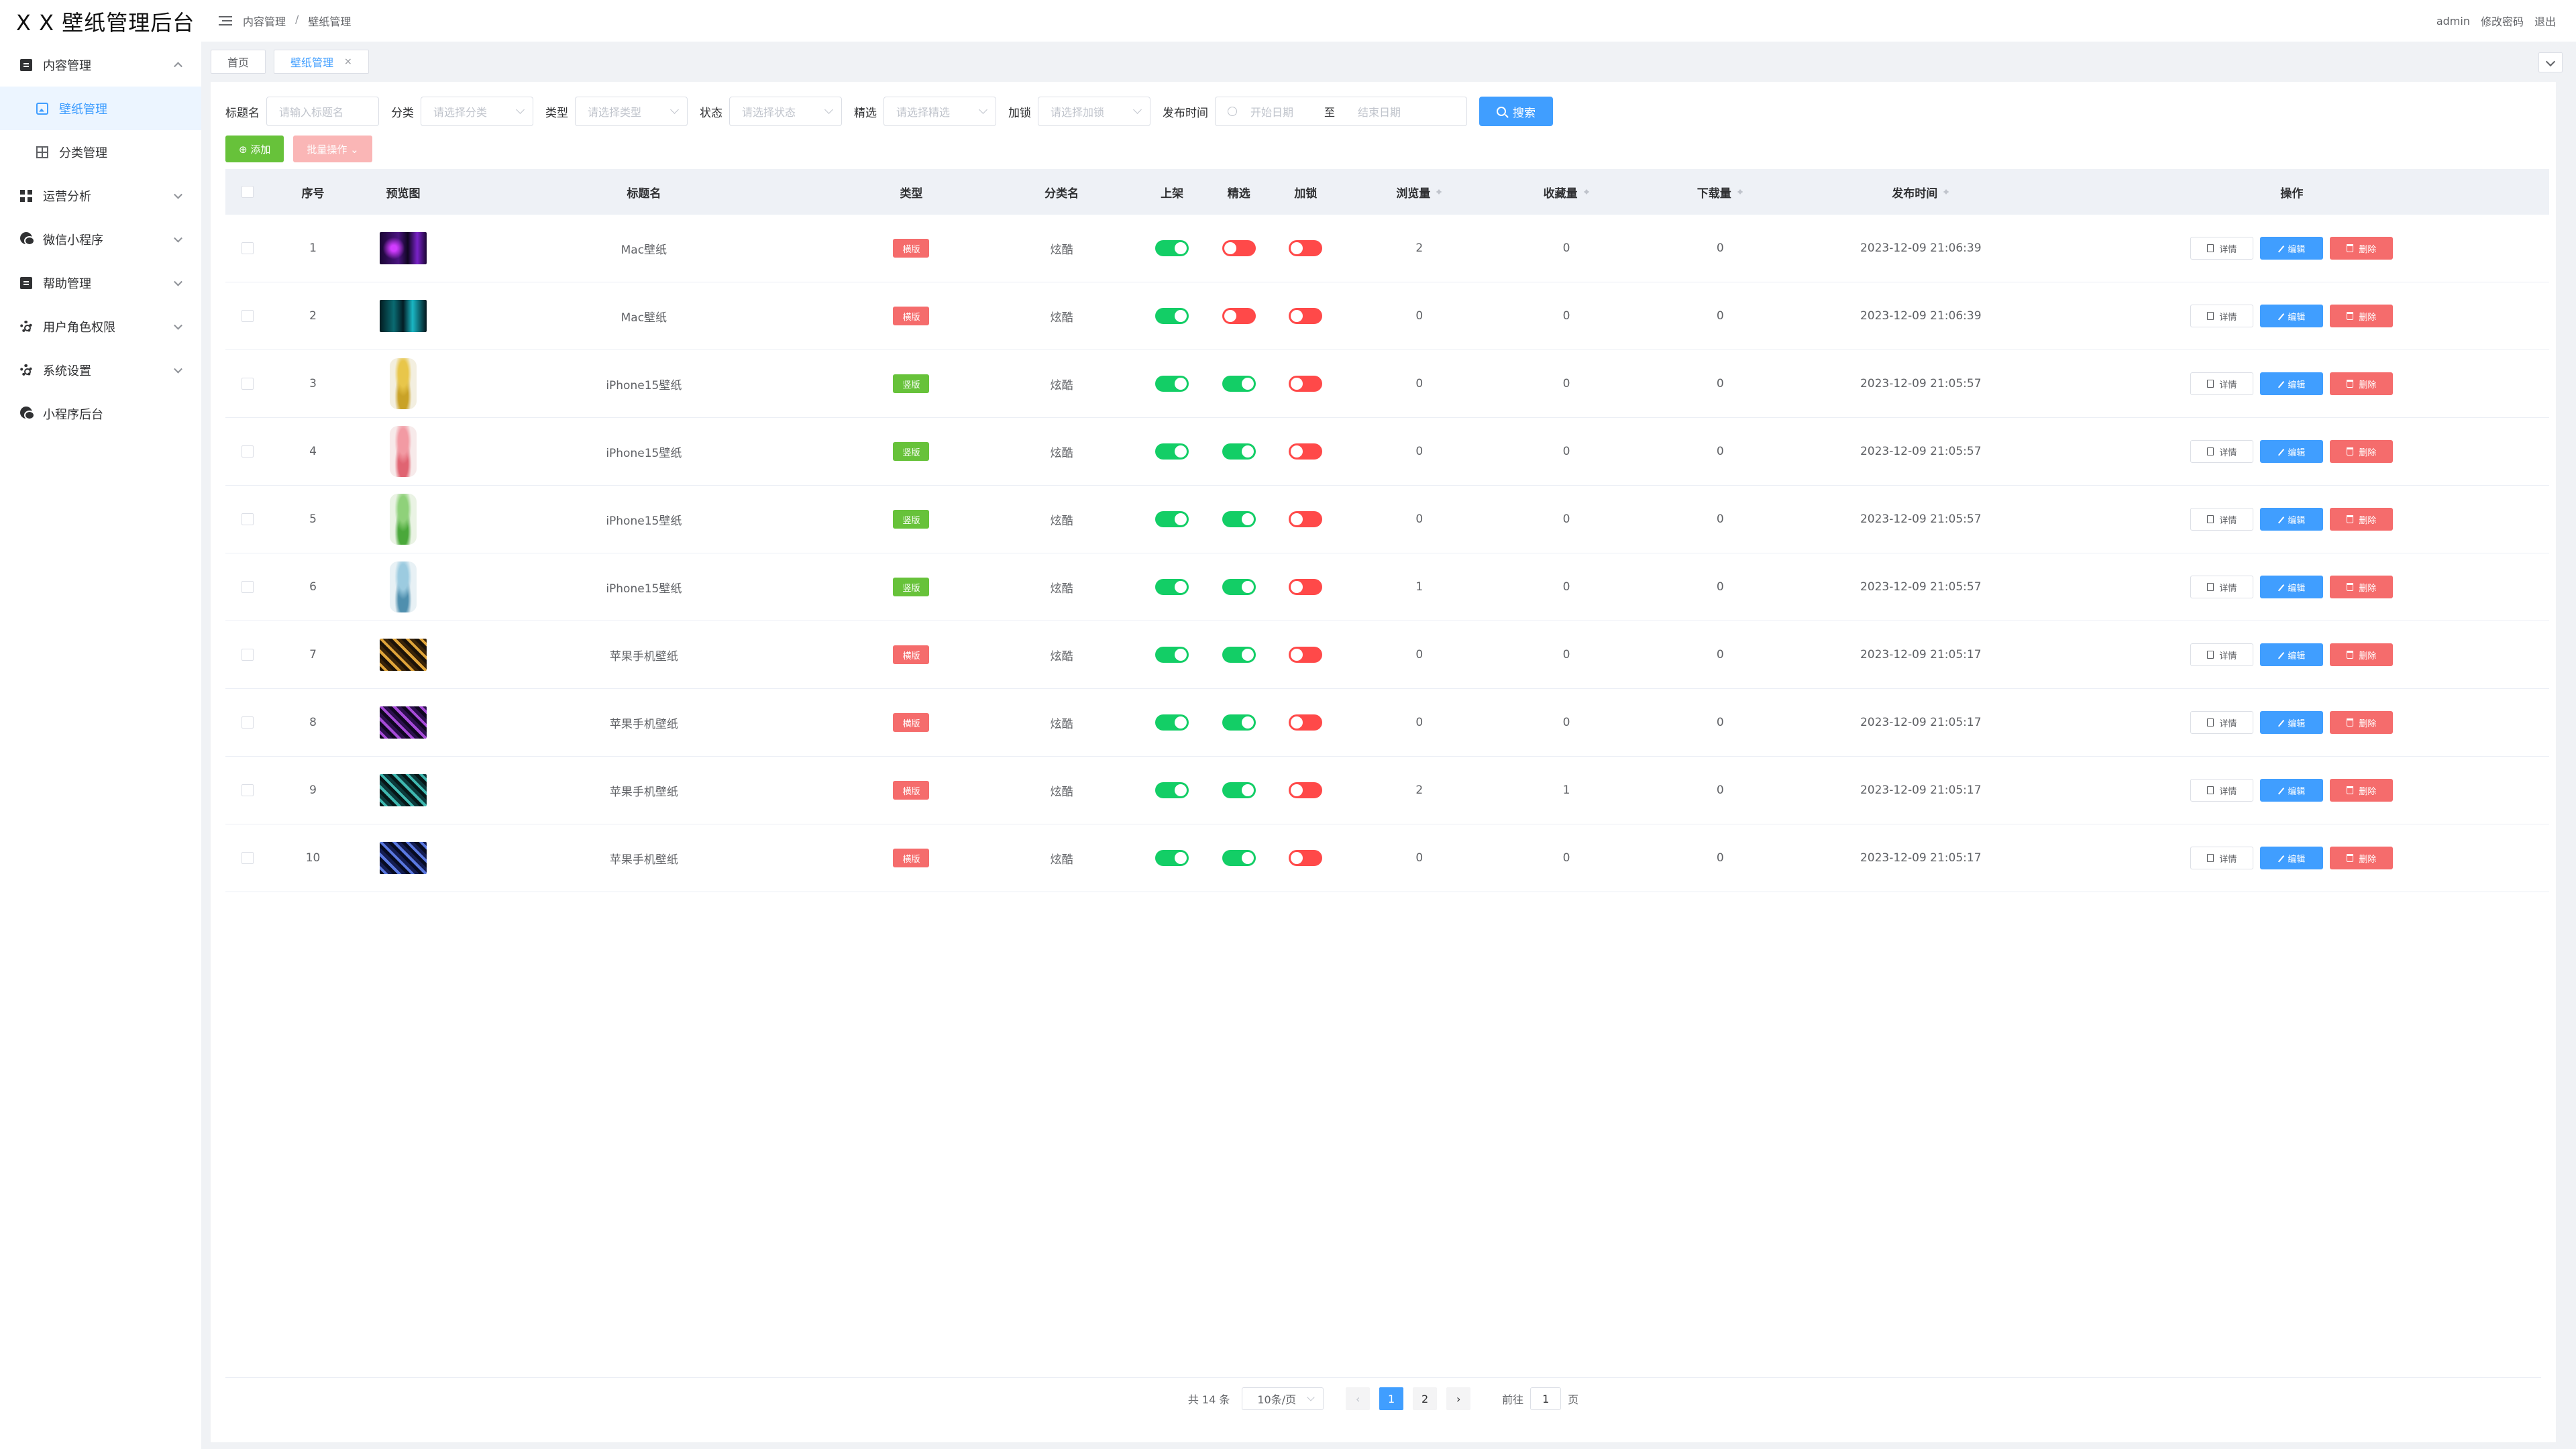  Describe the element at coordinates (264, 21) in the screenshot. I see `breadcrumb-item: 内容管理` at that location.